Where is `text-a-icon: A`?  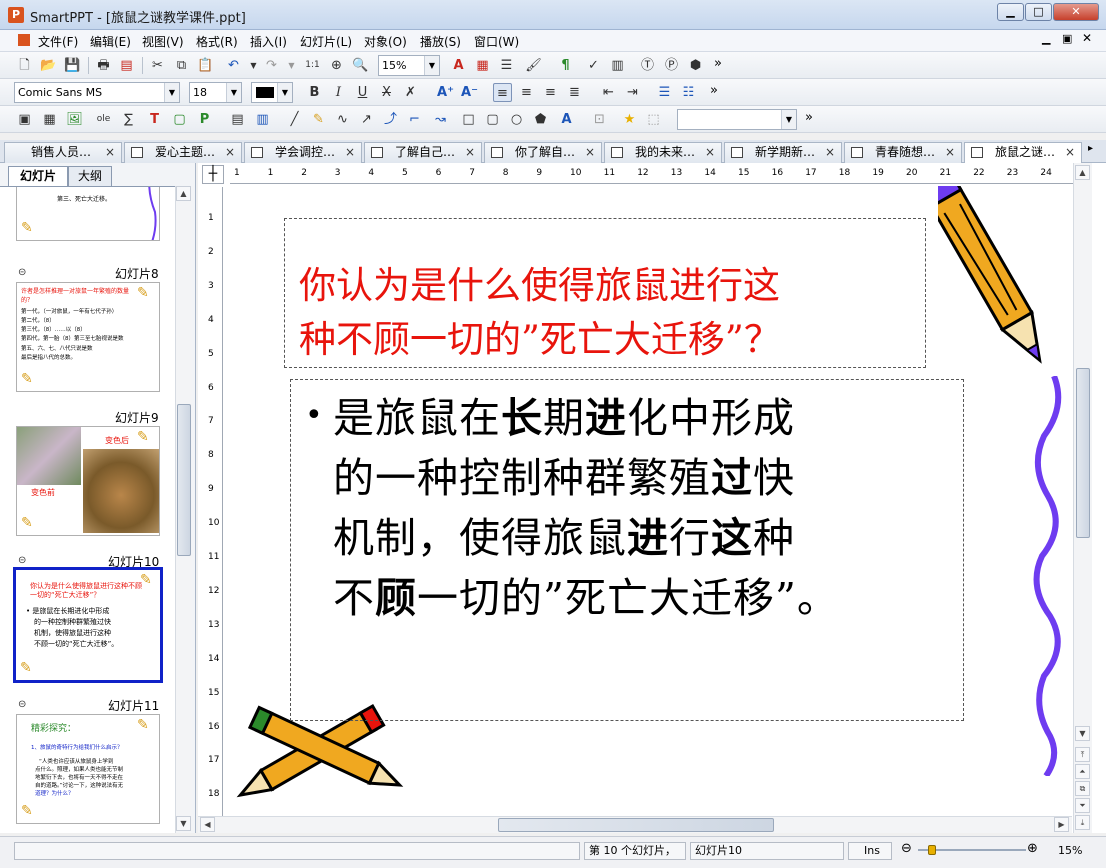 text-a-icon: A is located at coordinates (458, 65).